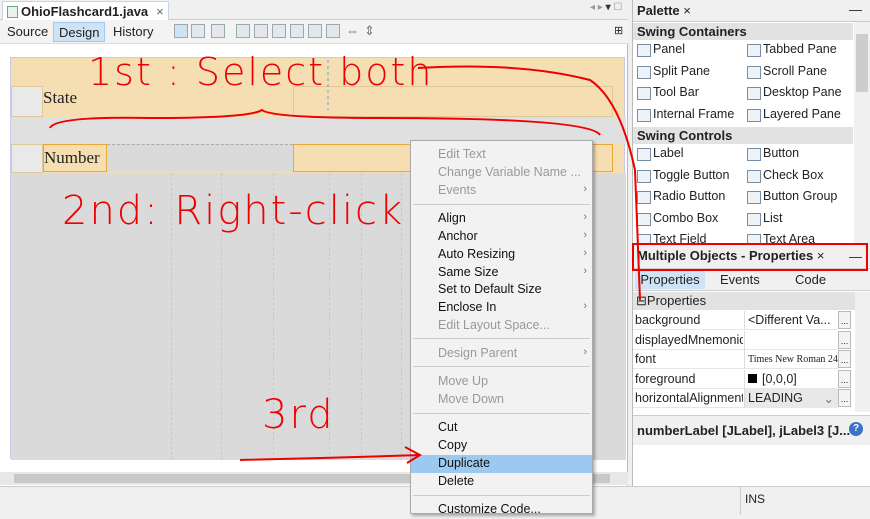 The width and height of the screenshot is (870, 519). I want to click on palette-section-header: Swing Controls, so click(743, 135).